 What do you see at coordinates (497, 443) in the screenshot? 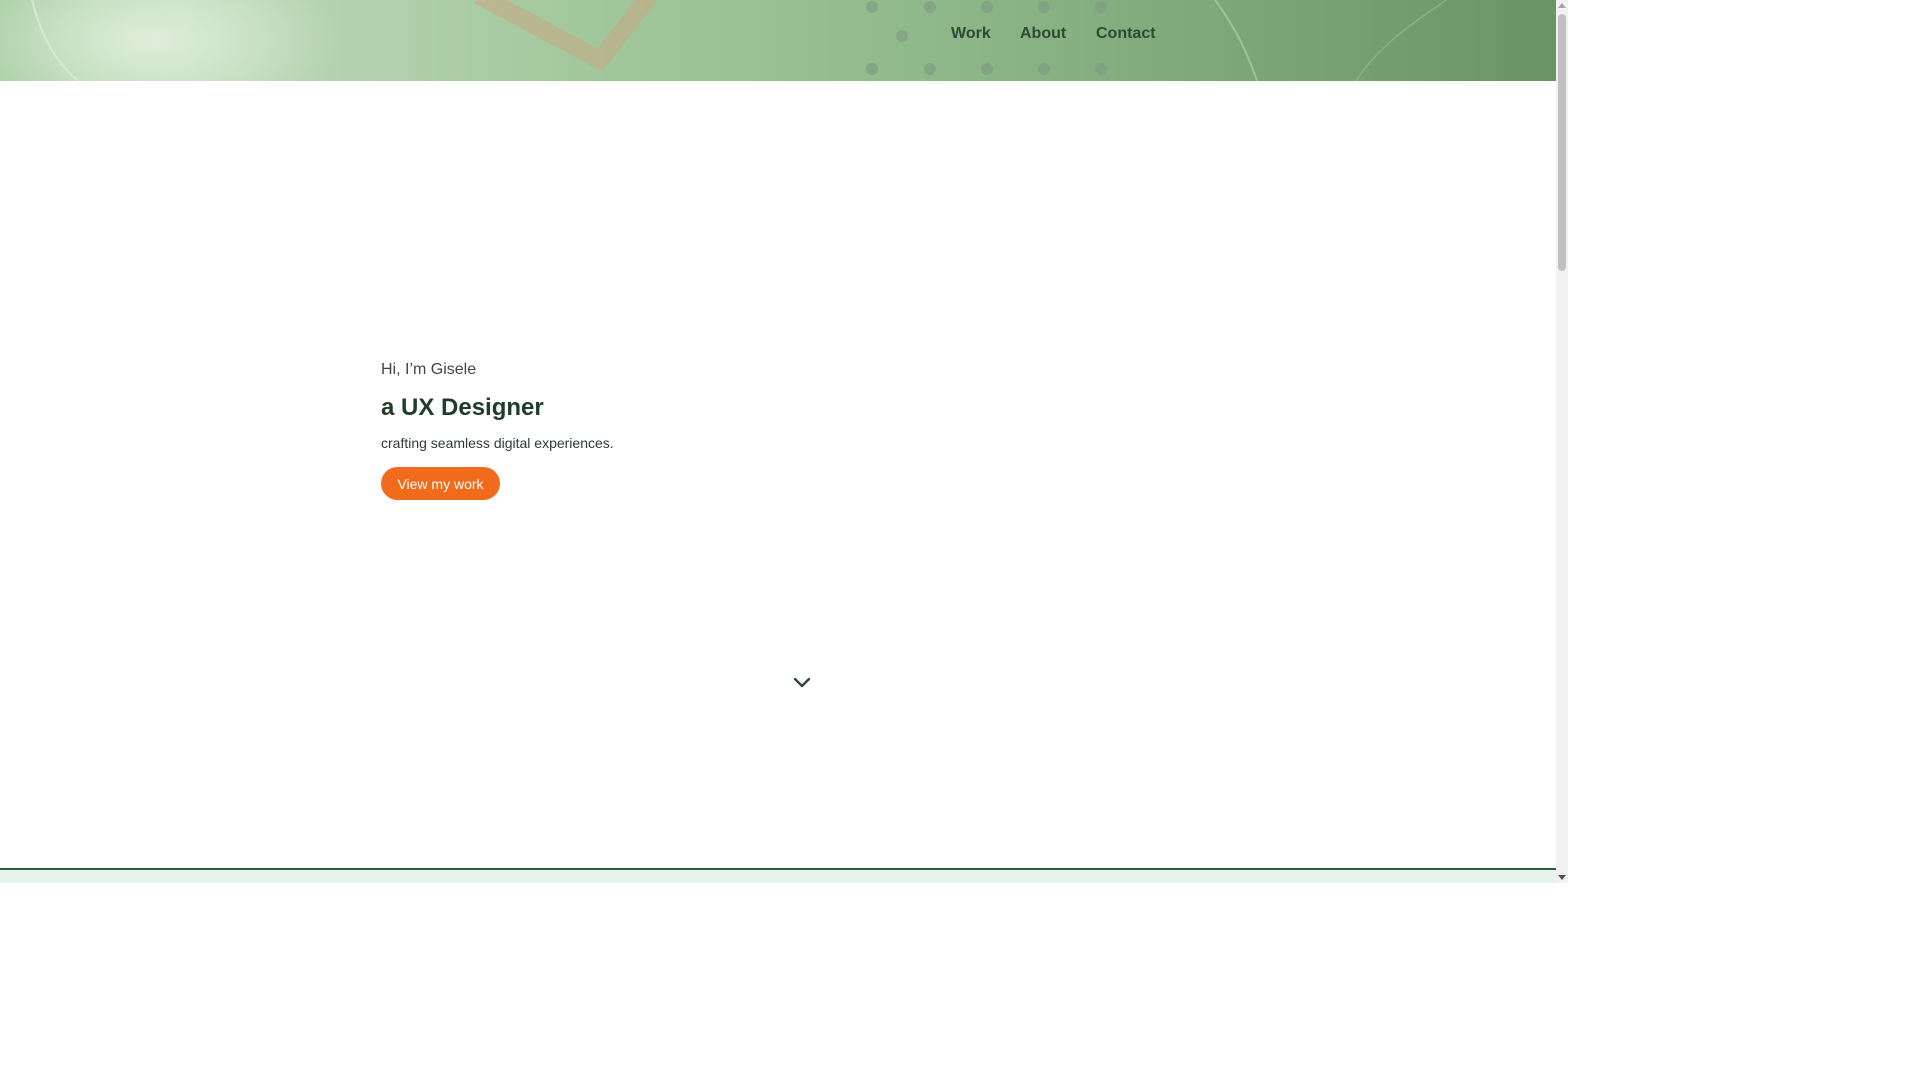
I see `hero-subtitle: crafting seamless digital experiences.` at bounding box center [497, 443].